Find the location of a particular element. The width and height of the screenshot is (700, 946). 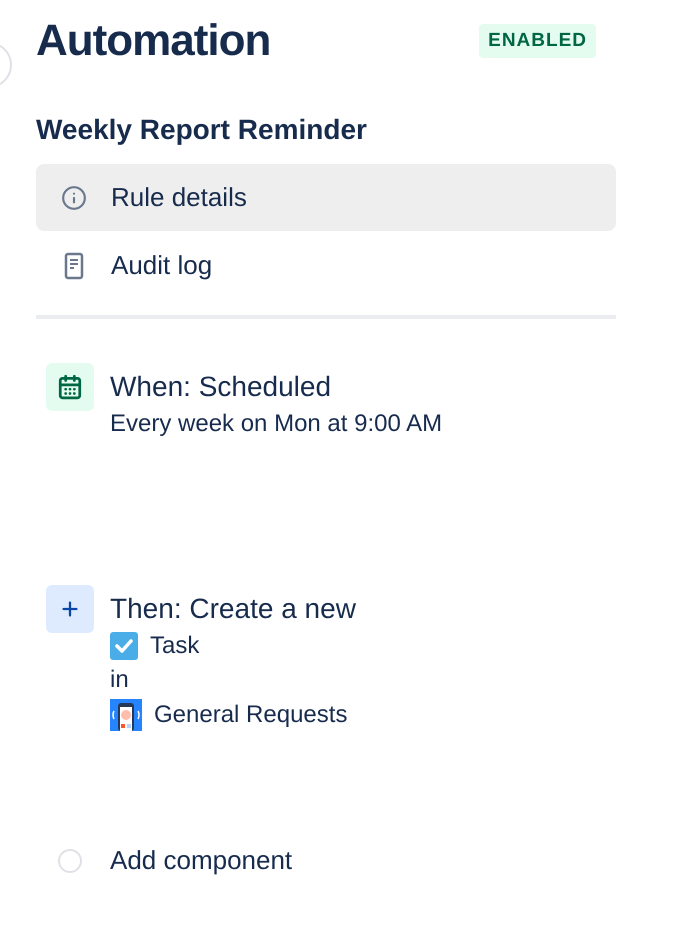

component-detail: Every week on Mon at 9:00 AM is located at coordinates (276, 424).